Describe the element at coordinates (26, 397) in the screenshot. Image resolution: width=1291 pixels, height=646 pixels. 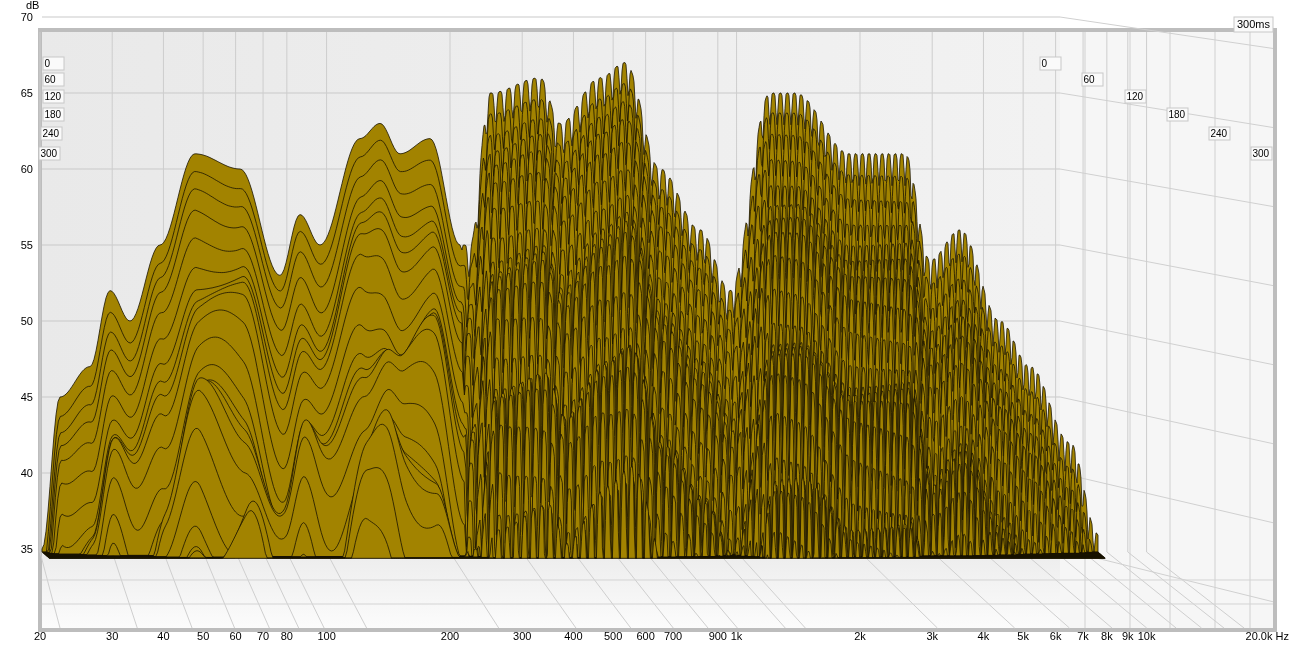
I see `y-axis-label: 45` at that location.